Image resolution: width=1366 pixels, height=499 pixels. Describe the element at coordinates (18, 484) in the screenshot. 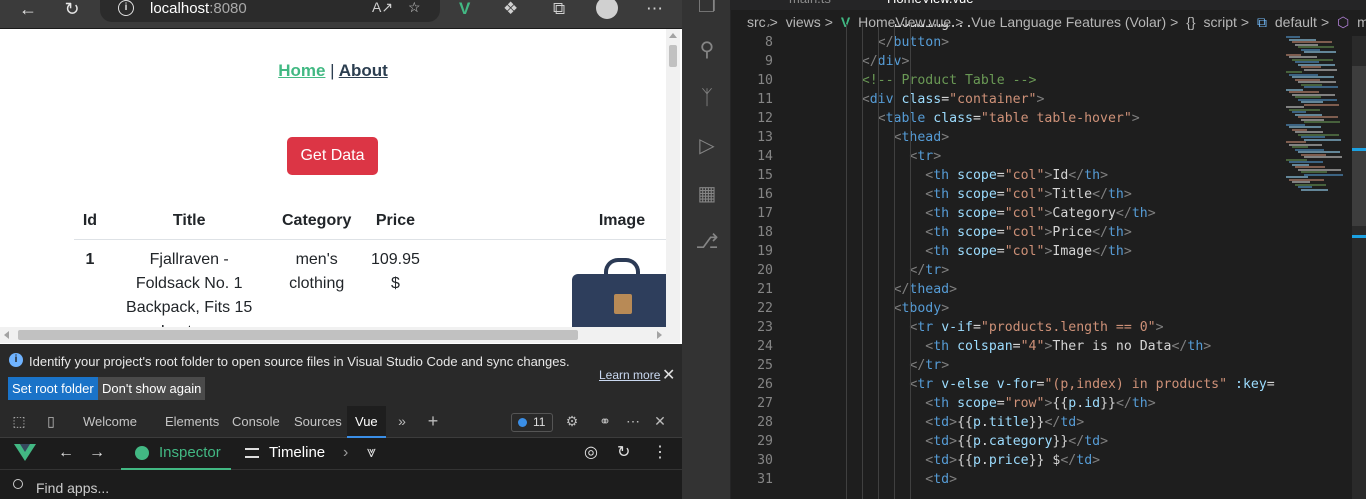

I see `search-icon` at that location.